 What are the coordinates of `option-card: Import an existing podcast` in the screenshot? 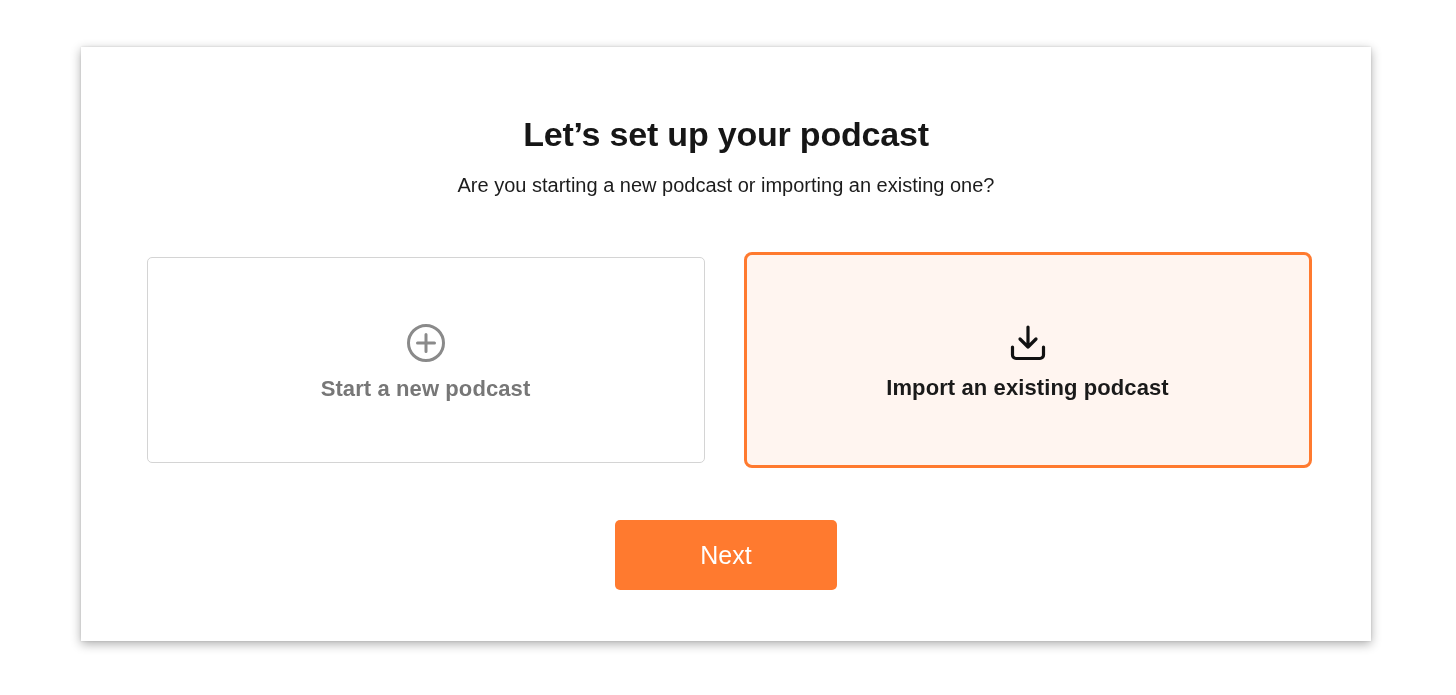 It's located at (1027, 360).